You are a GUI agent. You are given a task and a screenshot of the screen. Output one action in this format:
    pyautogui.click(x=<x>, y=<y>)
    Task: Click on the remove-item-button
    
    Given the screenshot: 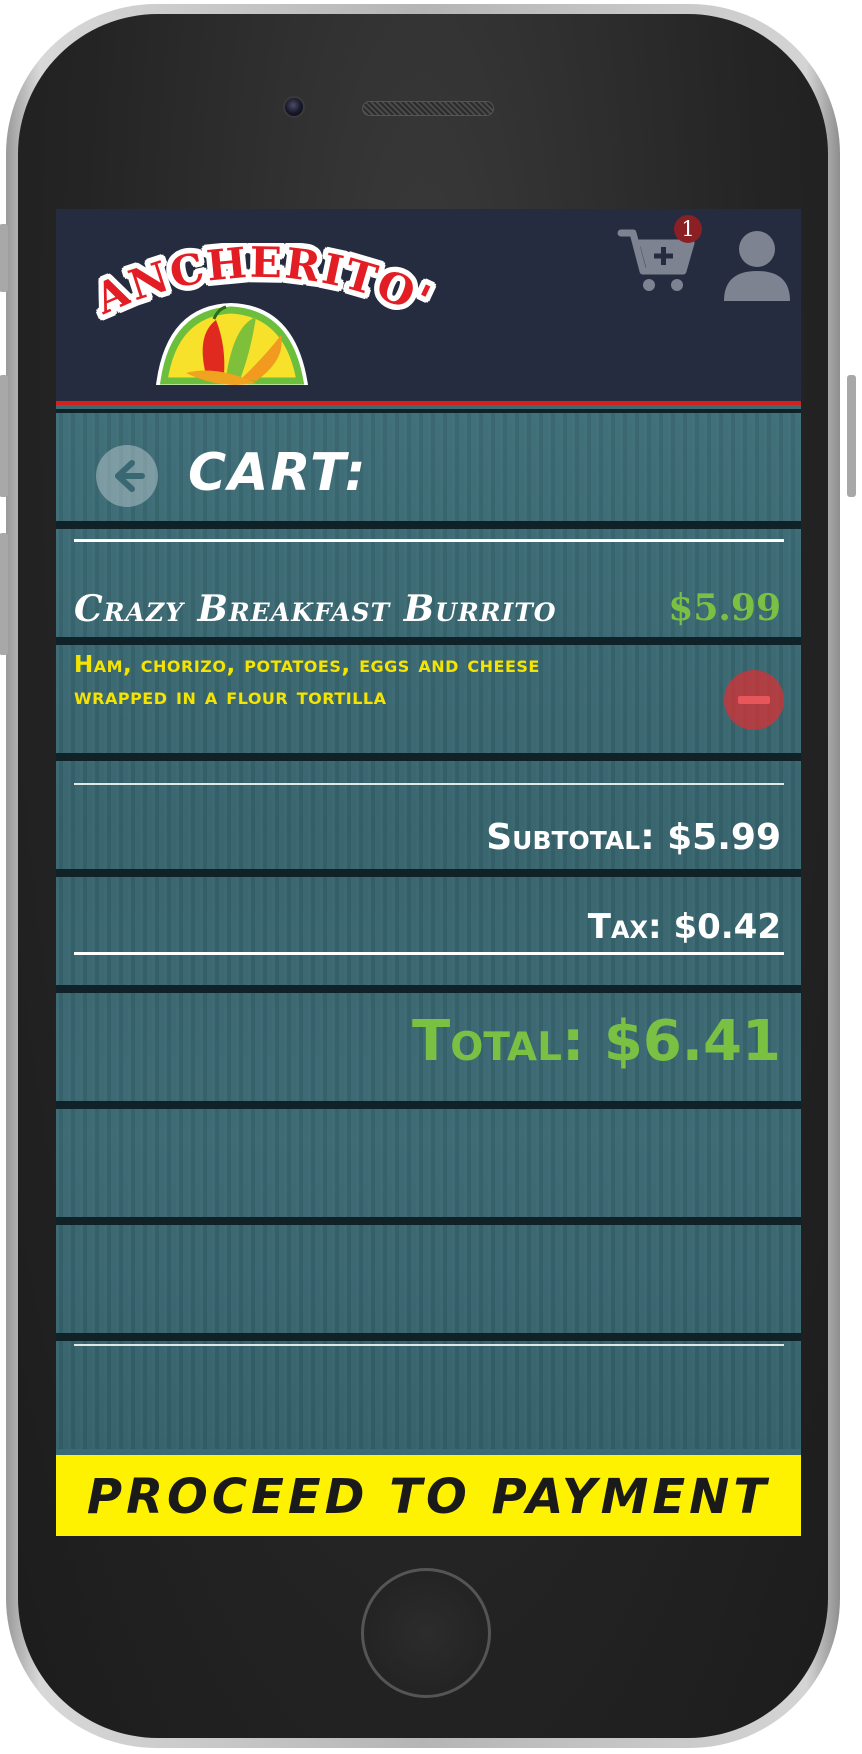 What is the action you would take?
    pyautogui.click(x=754, y=700)
    